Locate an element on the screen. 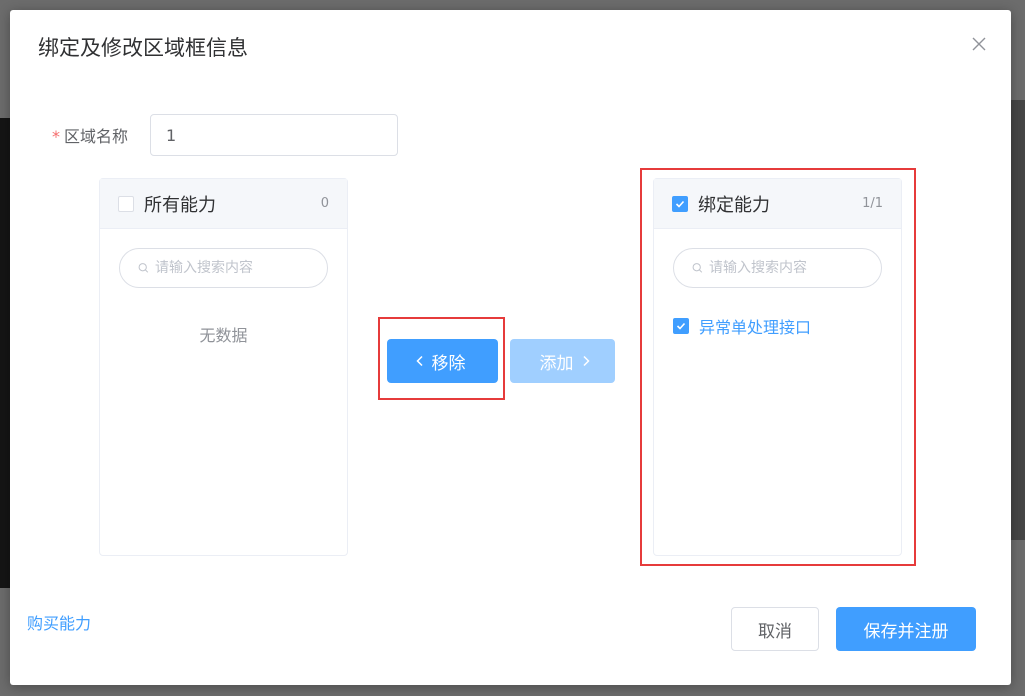  bound-abilities-search is located at coordinates (777, 268).